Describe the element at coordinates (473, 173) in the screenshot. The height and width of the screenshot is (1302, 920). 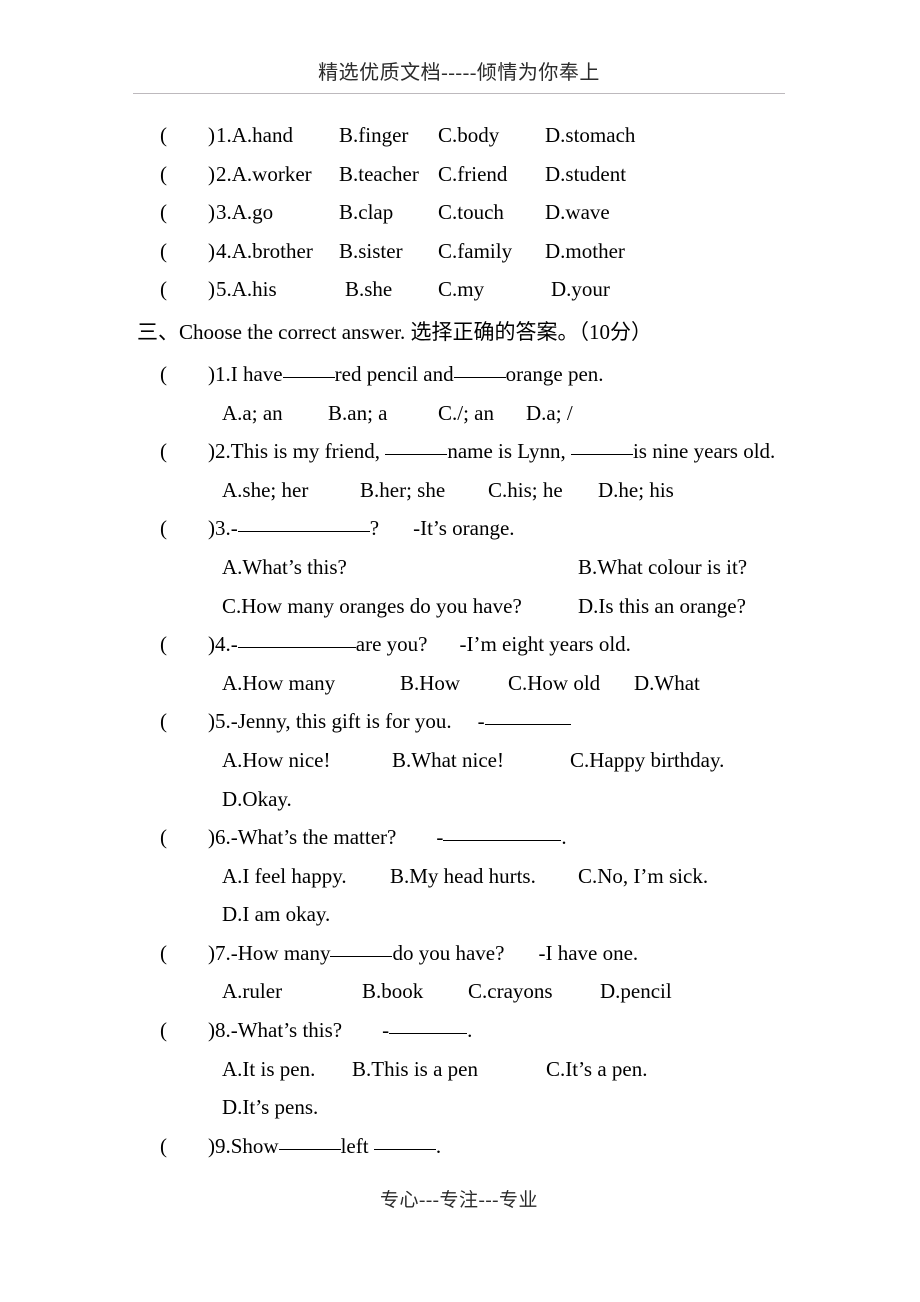
I see `vocab-item-c: C.friend` at that location.